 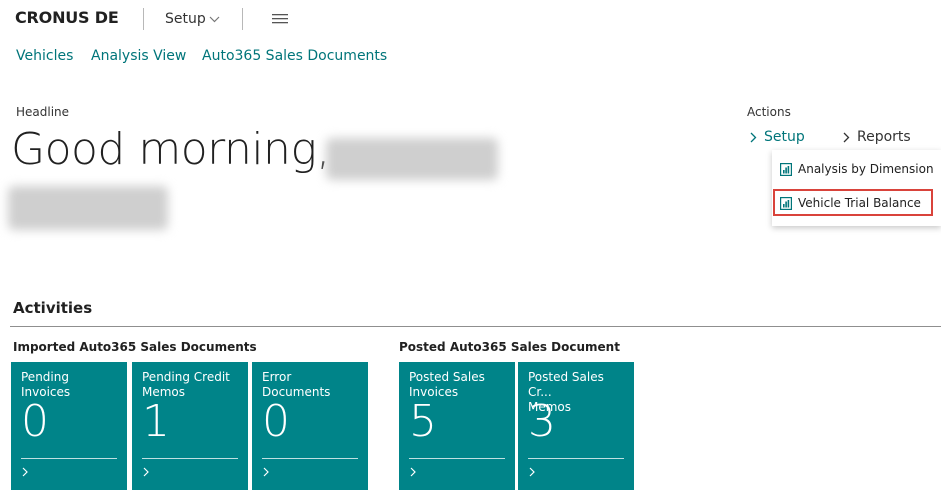 I want to click on action-reports: Reports, so click(x=877, y=137).